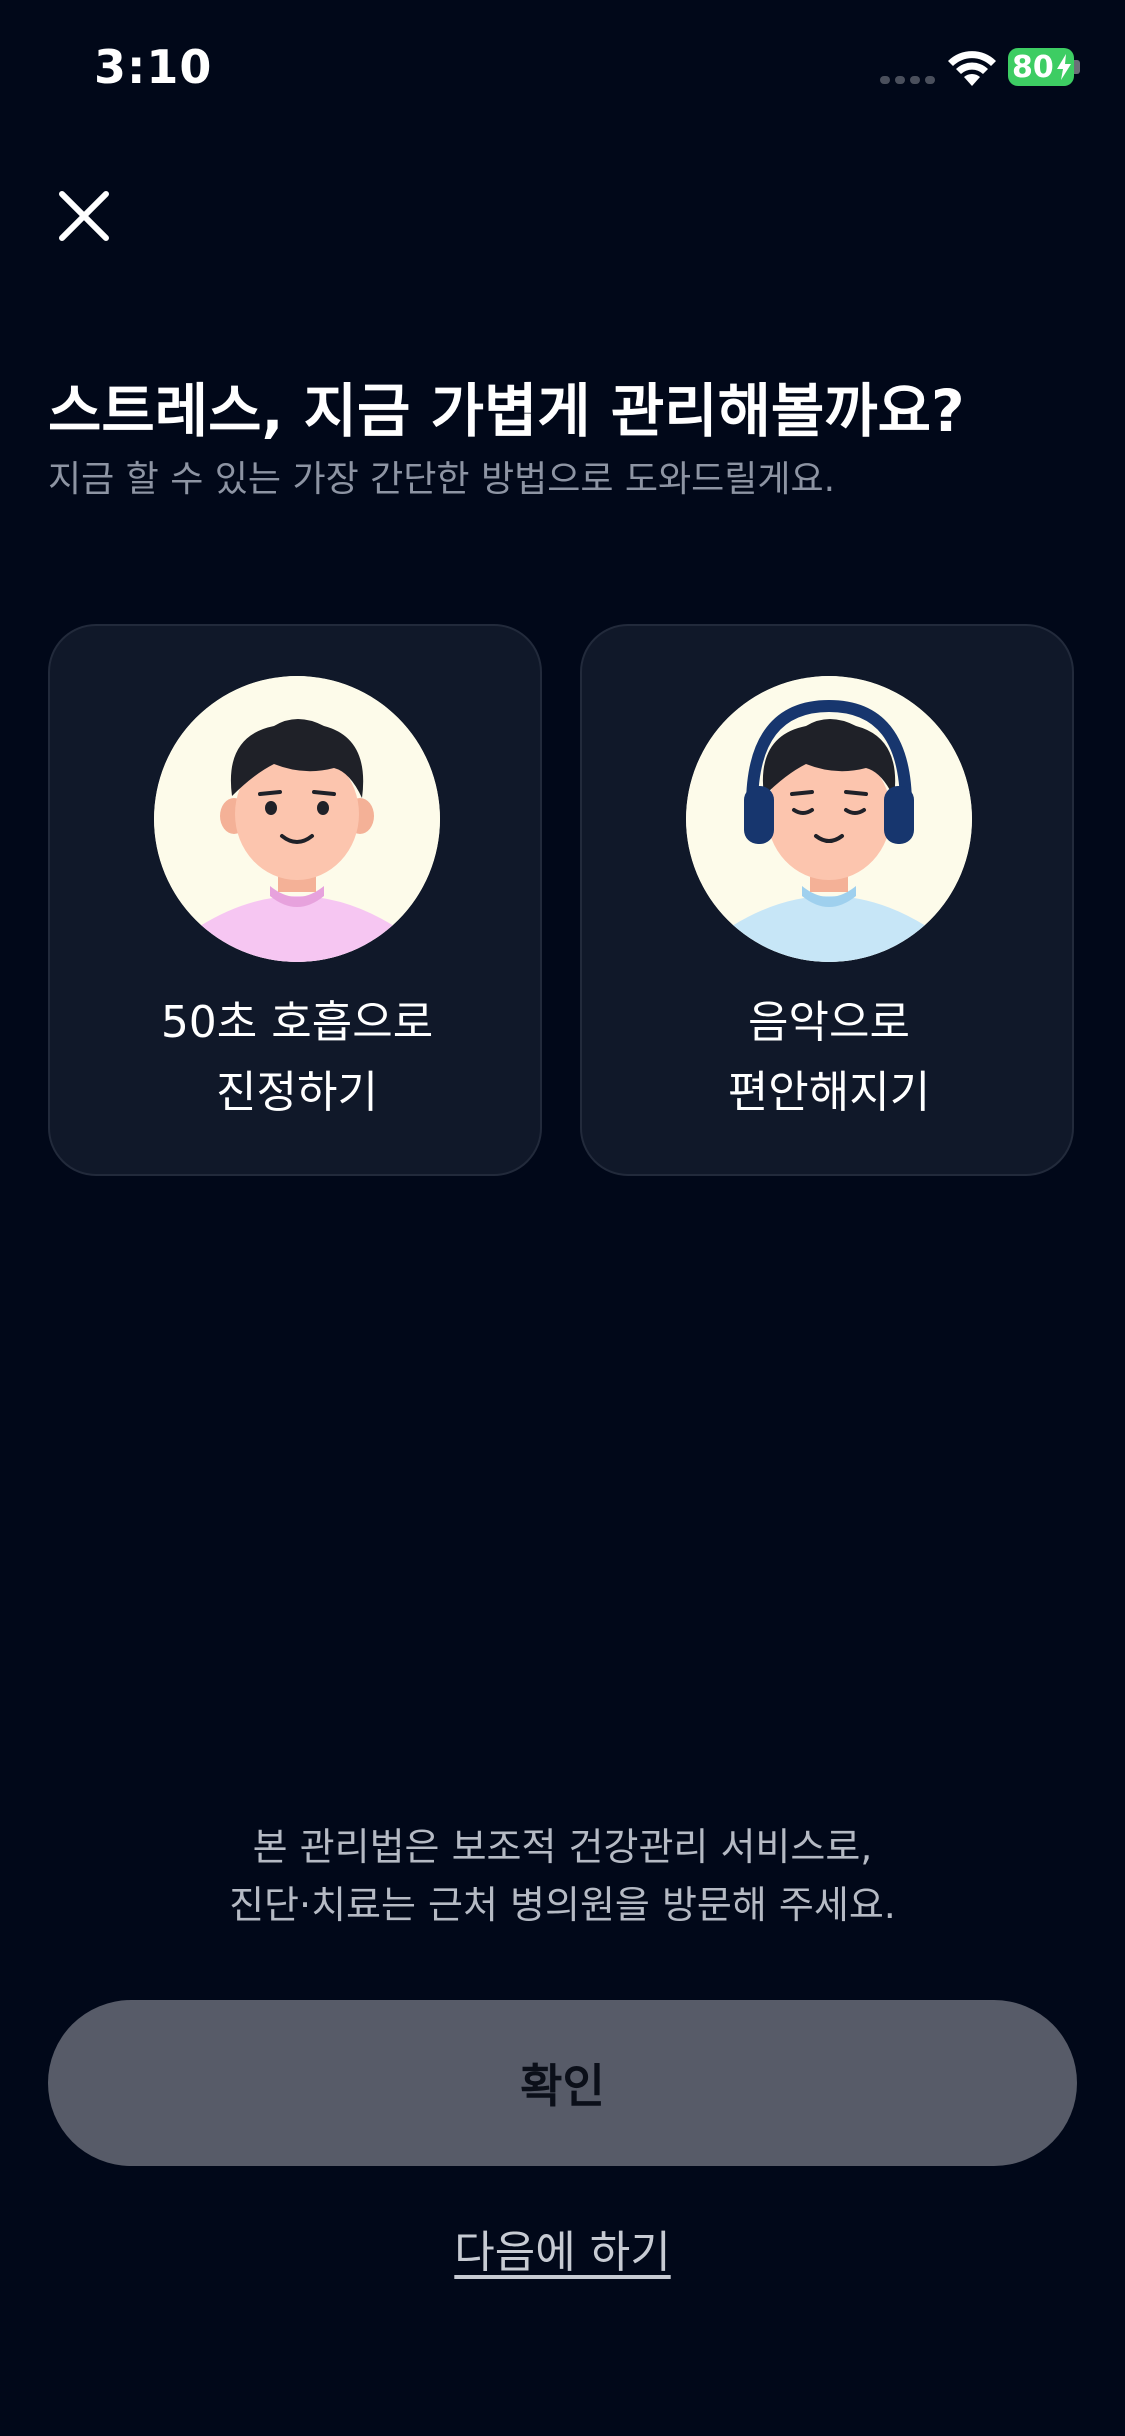 Image resolution: width=1125 pixels, height=2436 pixels. Describe the element at coordinates (297, 1092) in the screenshot. I see `breathing-option-label-line2: 진정하기` at that location.